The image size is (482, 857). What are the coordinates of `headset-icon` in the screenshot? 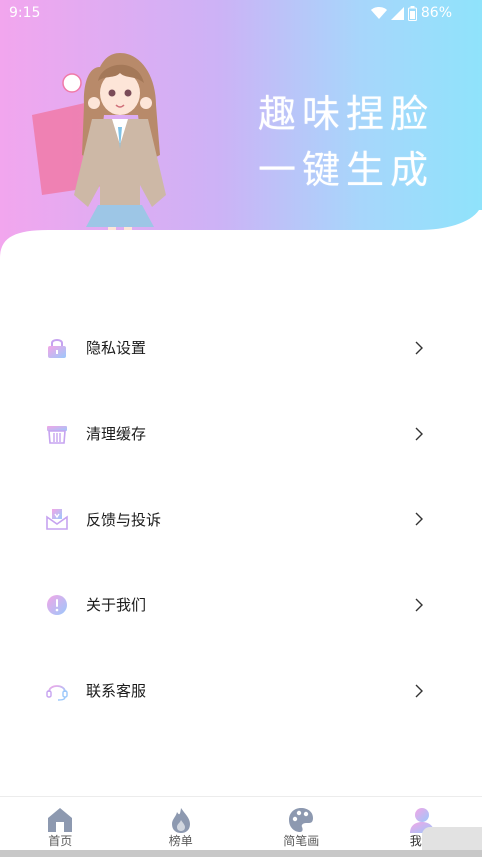 It's located at (57, 691).